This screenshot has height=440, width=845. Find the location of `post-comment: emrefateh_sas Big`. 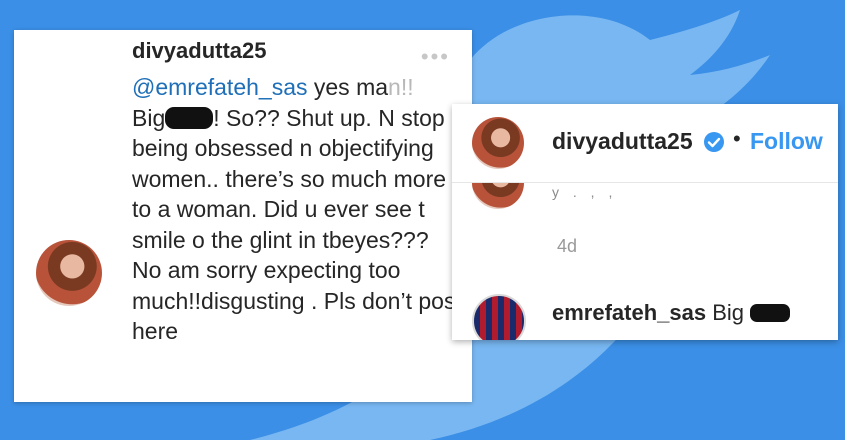

post-comment: emrefateh_sas Big is located at coordinates (671, 313).